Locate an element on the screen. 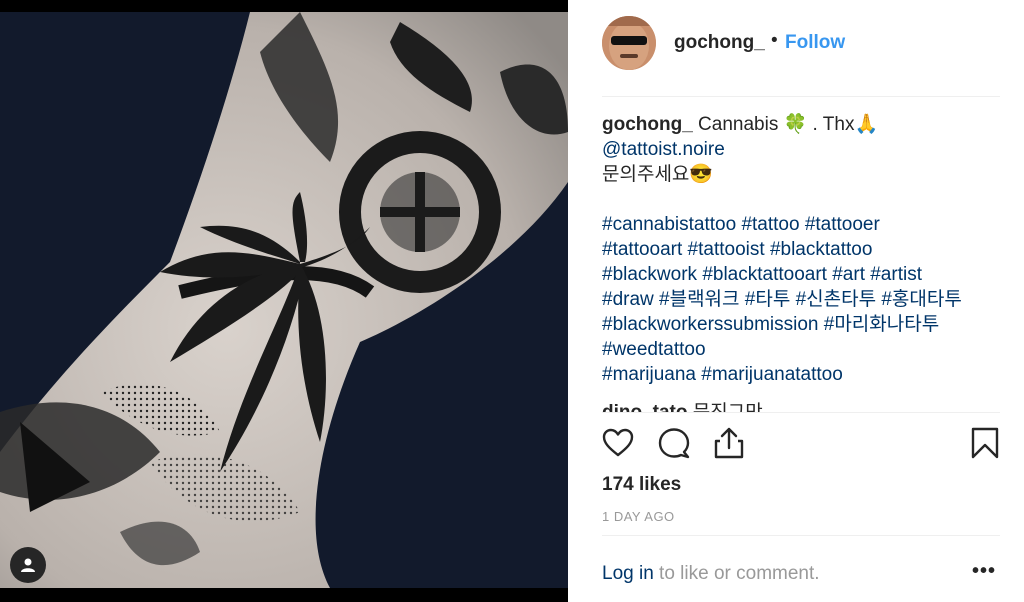 This screenshot has height=602, width=1024. hashtag-line: #draw #블랙워크 #타투 #신촌타투 #홍대타투 is located at coordinates (782, 299).